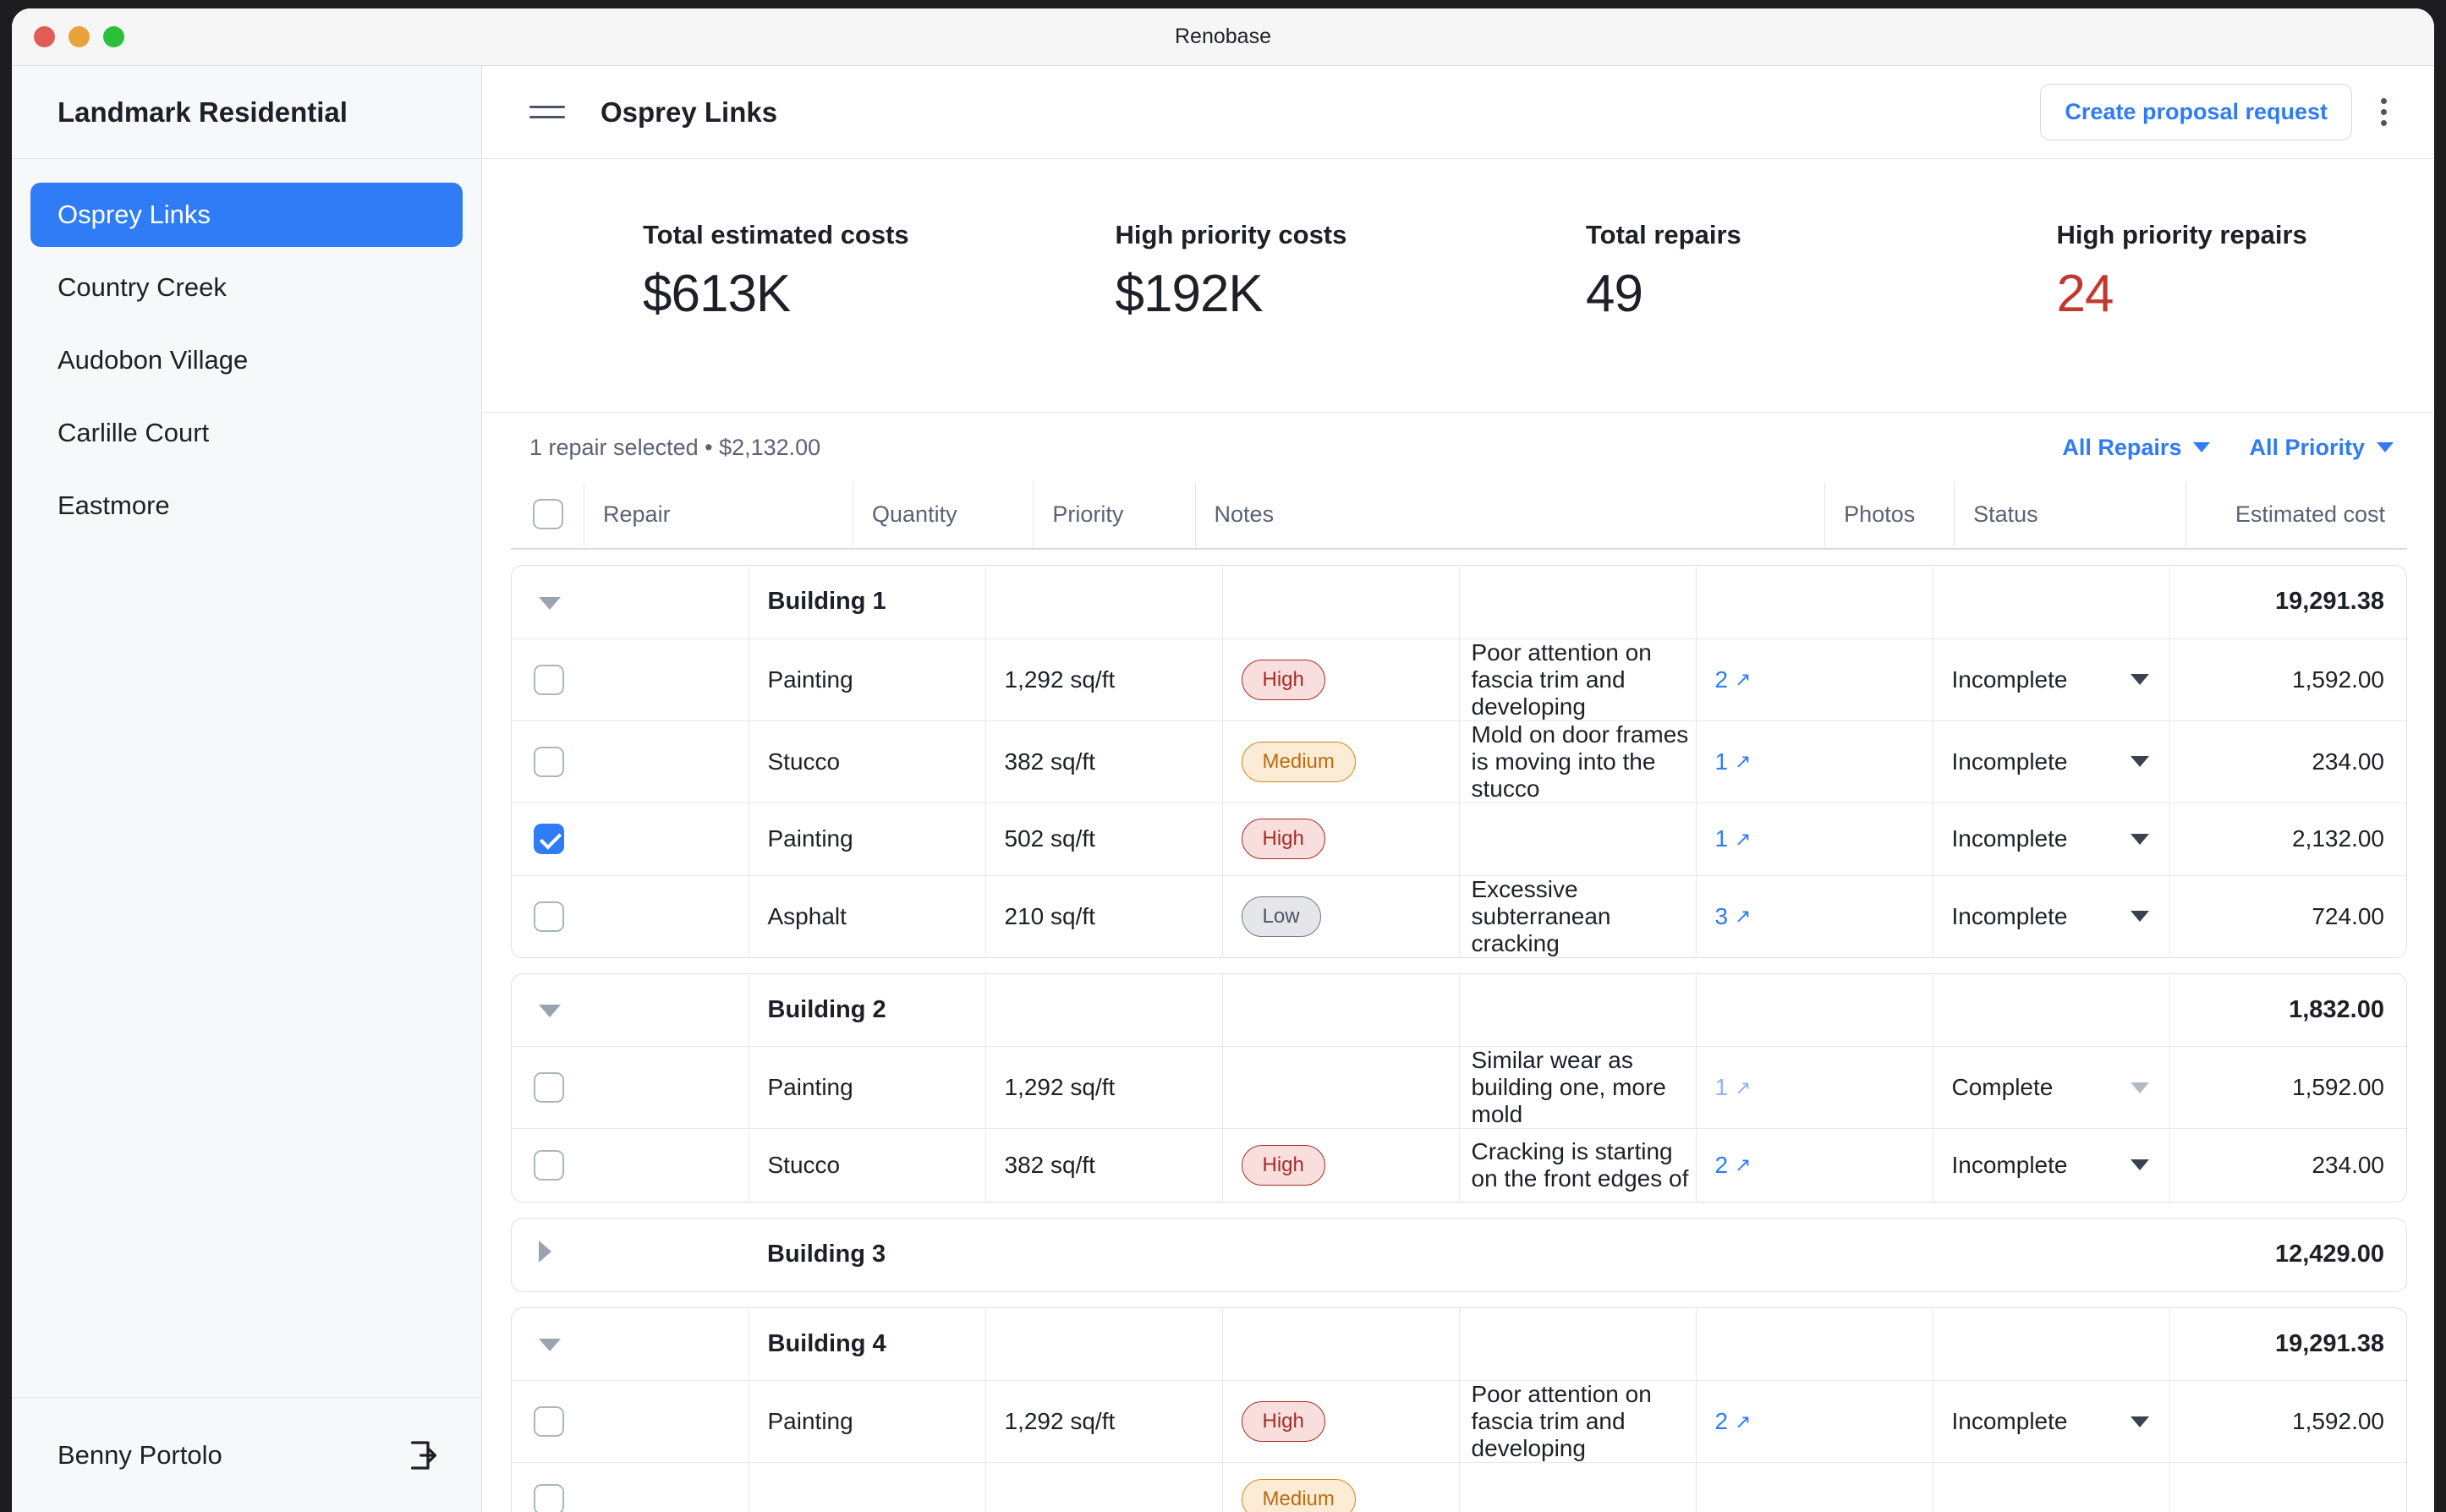 The width and height of the screenshot is (2446, 1512). Describe the element at coordinates (1744, 679) in the screenshot. I see `external-link-icon: ↗` at that location.